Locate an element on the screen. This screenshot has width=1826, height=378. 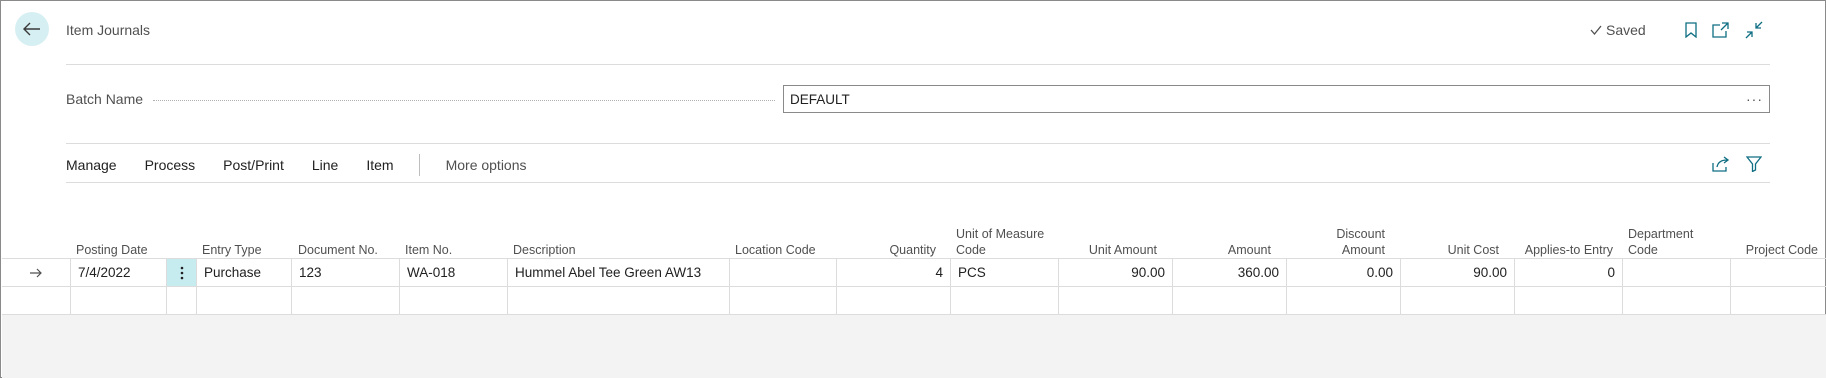
arrow-left-icon is located at coordinates (31, 29).